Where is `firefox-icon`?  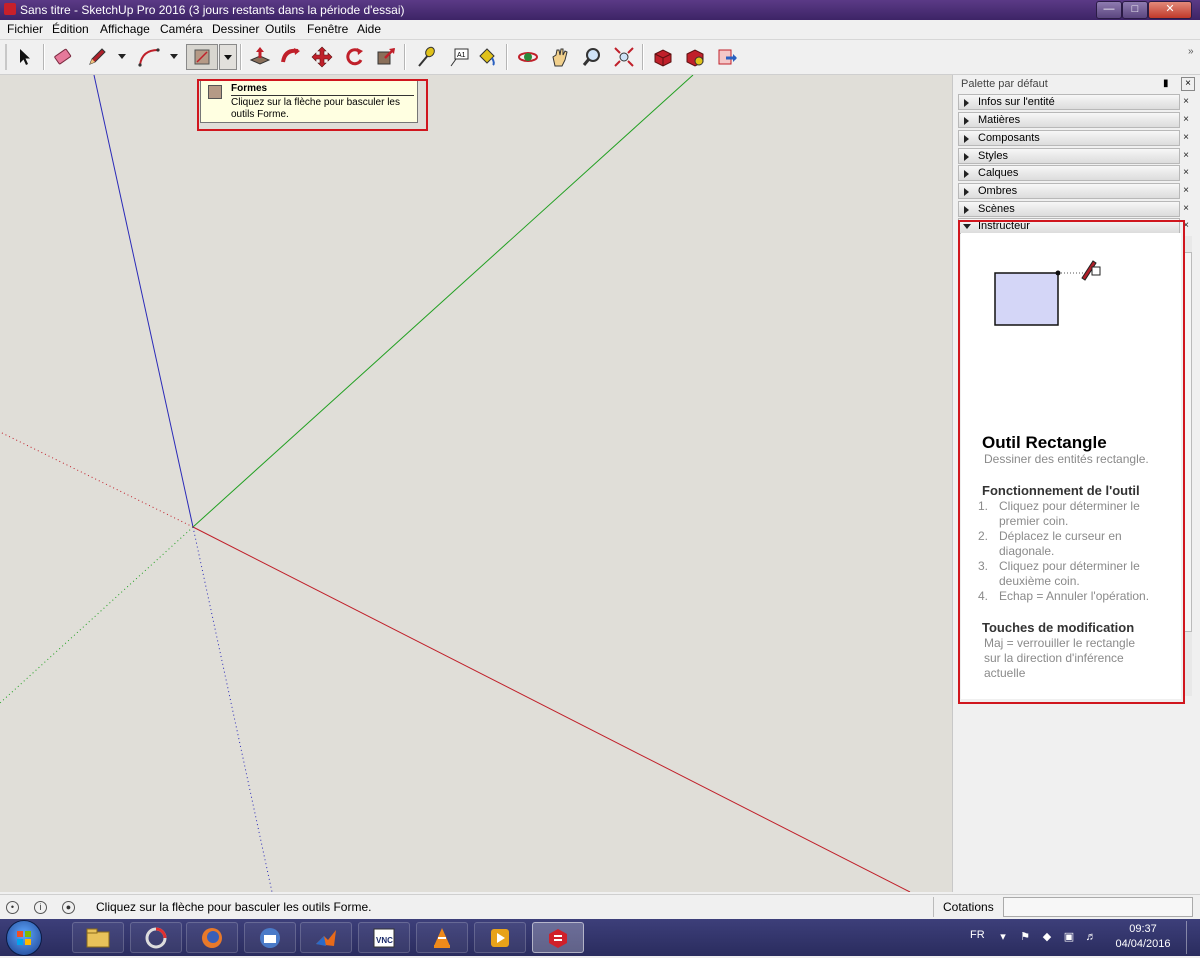 firefox-icon is located at coordinates (212, 937).